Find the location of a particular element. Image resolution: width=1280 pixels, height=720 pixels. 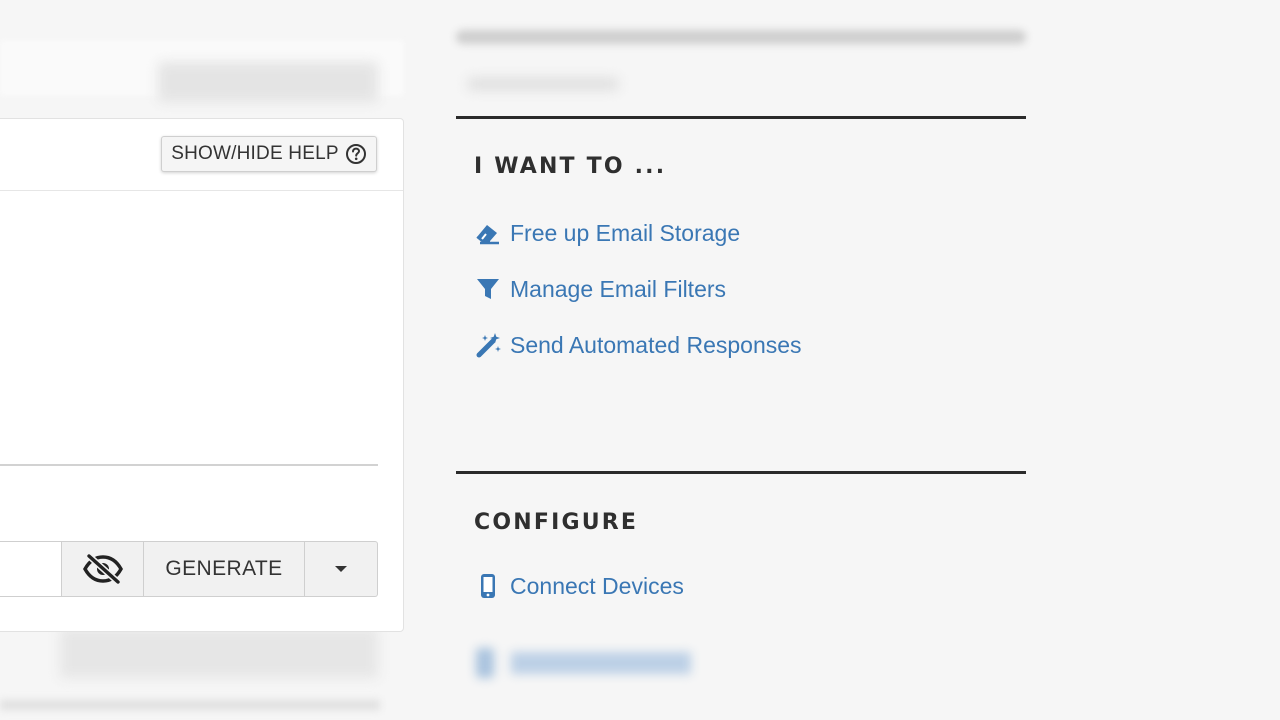

blurred-line-ghost is located at coordinates (190, 705).